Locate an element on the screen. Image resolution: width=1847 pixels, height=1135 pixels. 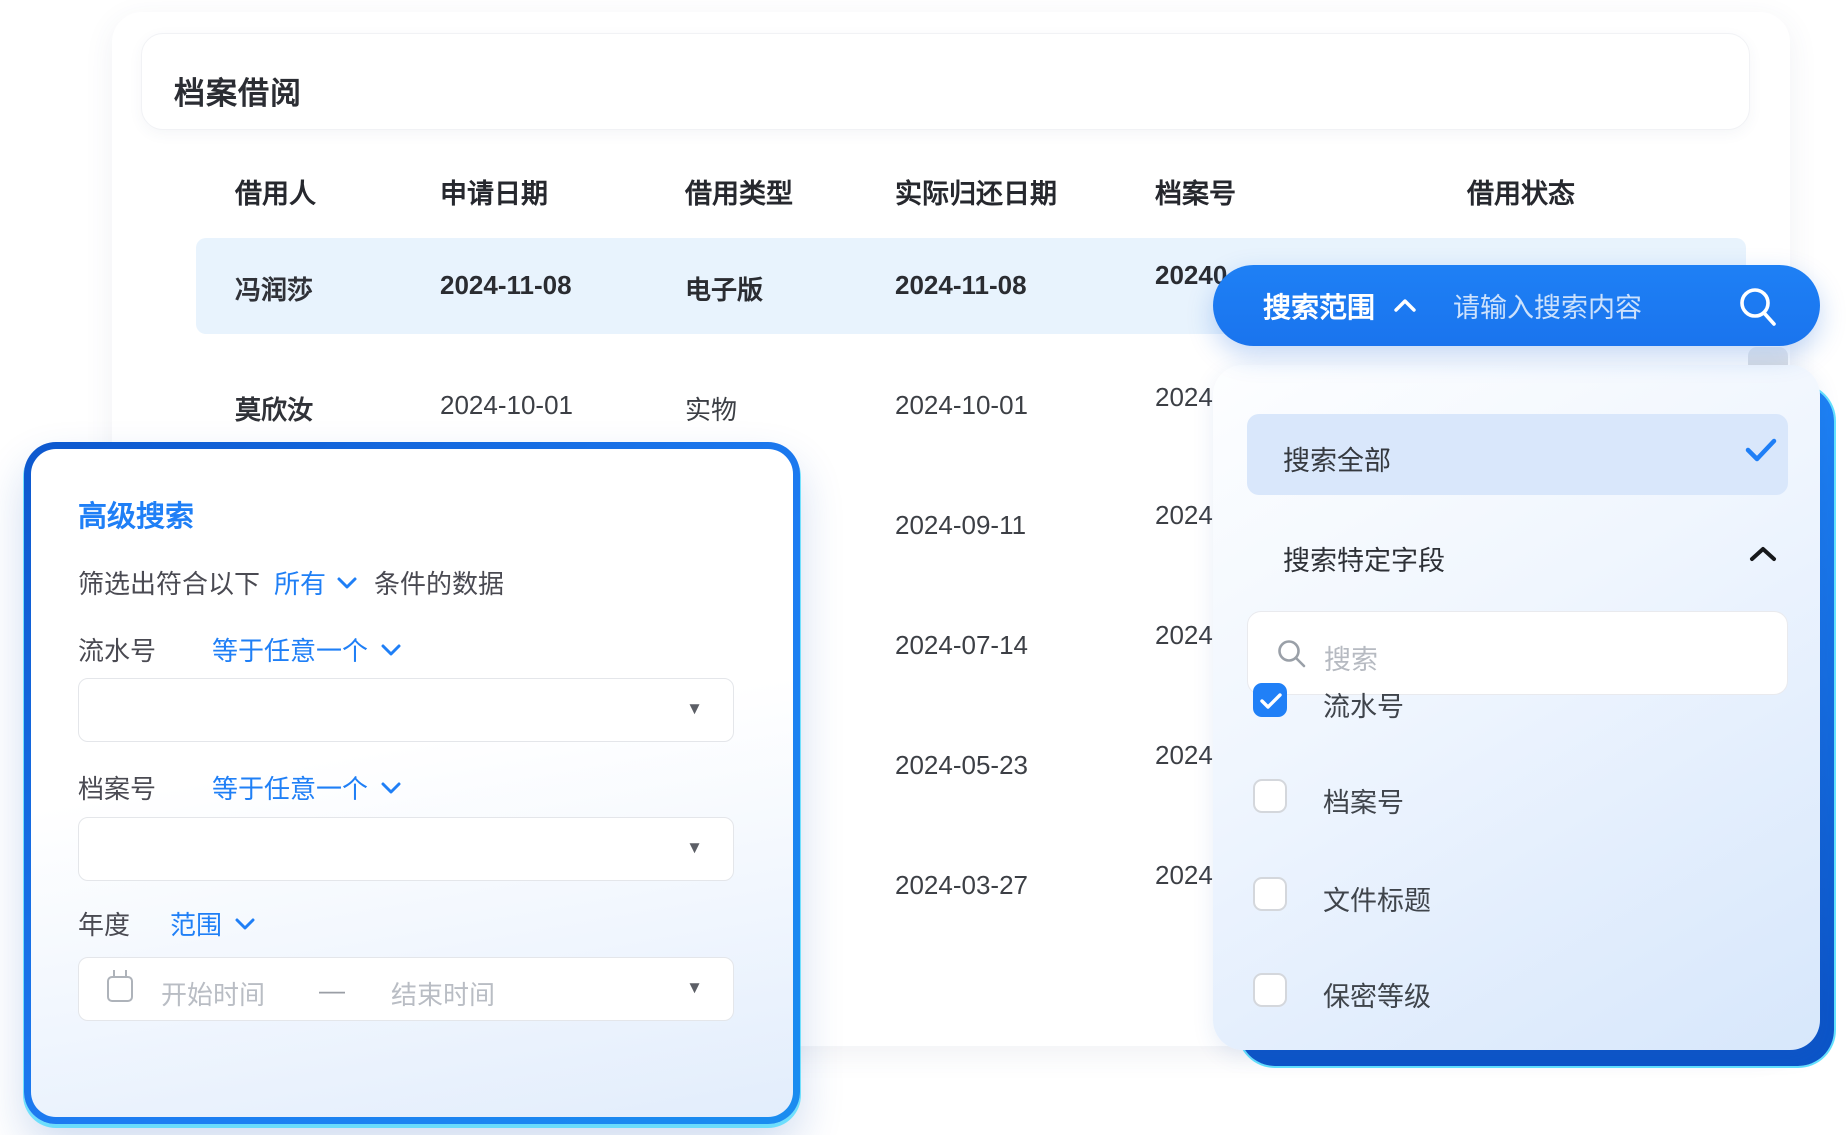
cell-return-date: 2024-11-08 is located at coordinates (961, 285).